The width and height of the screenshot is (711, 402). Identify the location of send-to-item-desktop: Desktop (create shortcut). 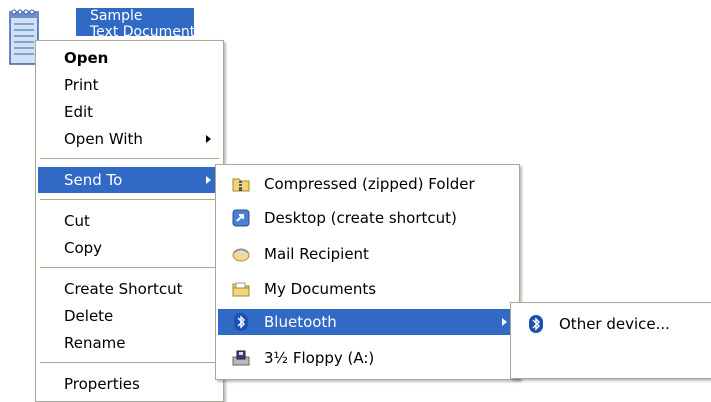
(367, 218).